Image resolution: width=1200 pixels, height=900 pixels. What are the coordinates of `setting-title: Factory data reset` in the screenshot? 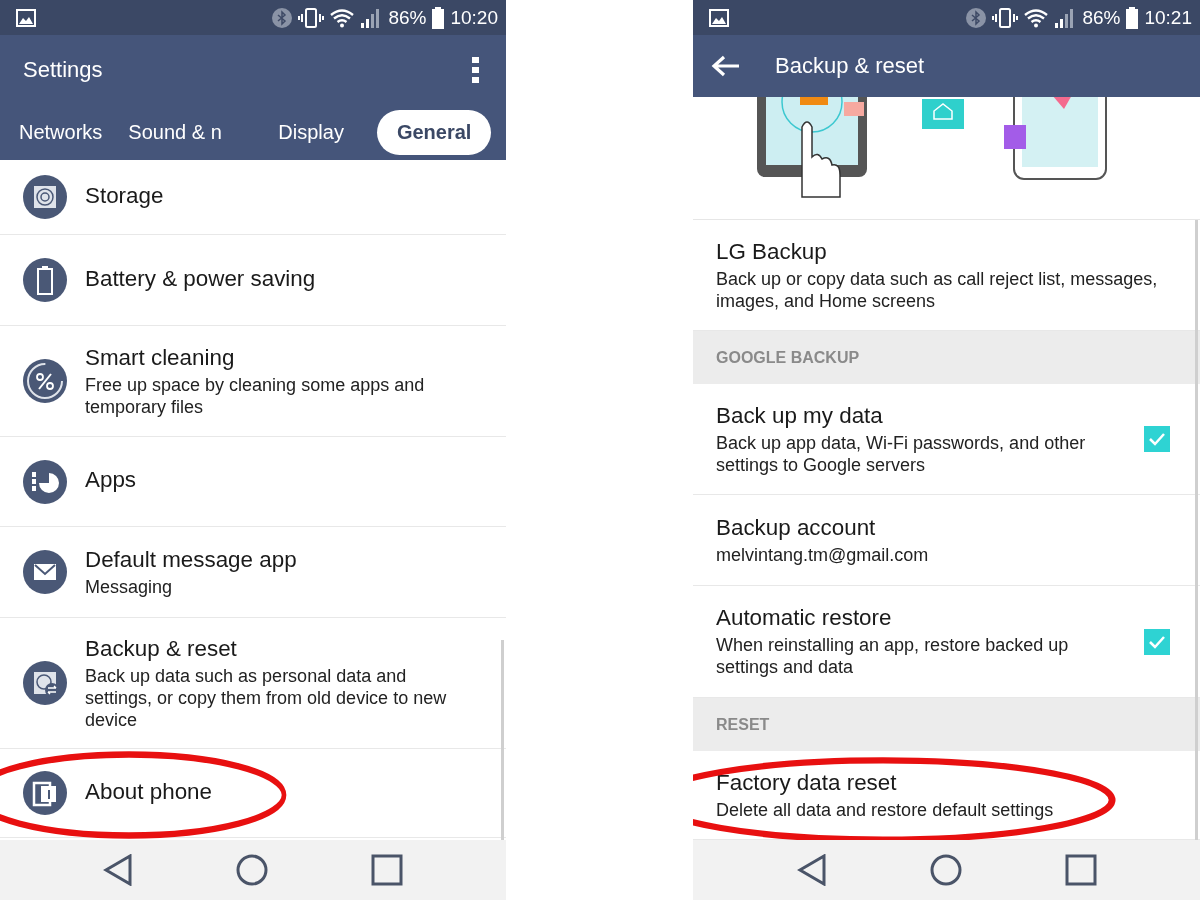 It's located at (806, 782).